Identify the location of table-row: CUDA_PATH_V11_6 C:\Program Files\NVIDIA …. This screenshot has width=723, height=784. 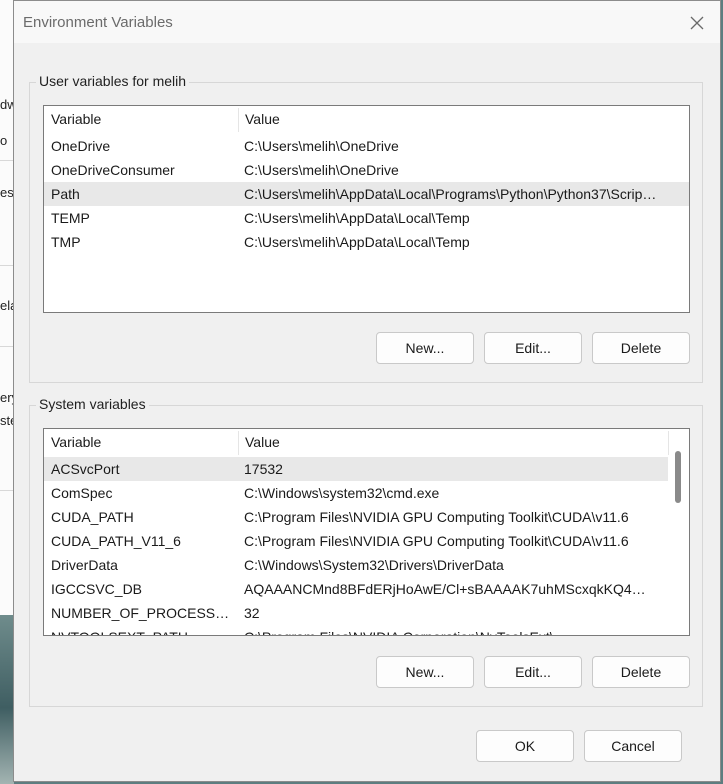
(356, 541).